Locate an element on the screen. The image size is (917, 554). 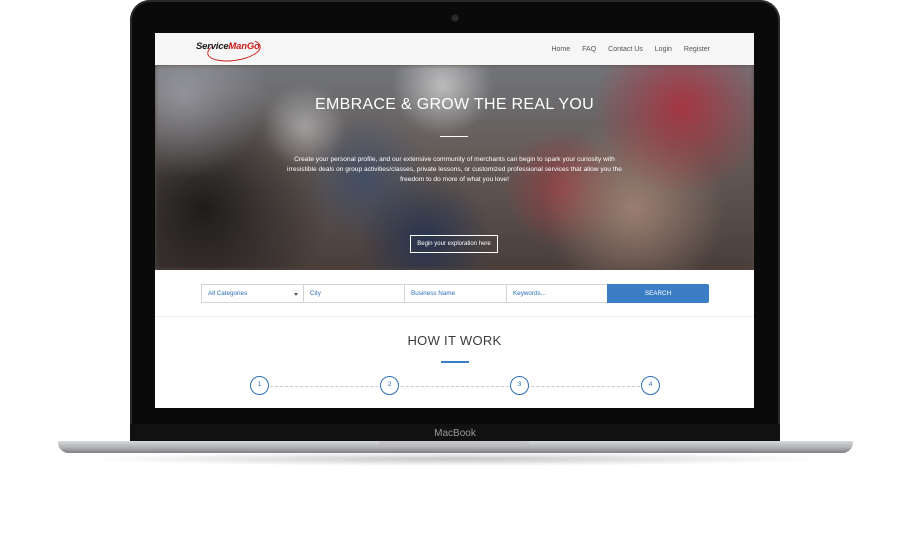
nav-contact-us: Contact Us is located at coordinates (625, 49).